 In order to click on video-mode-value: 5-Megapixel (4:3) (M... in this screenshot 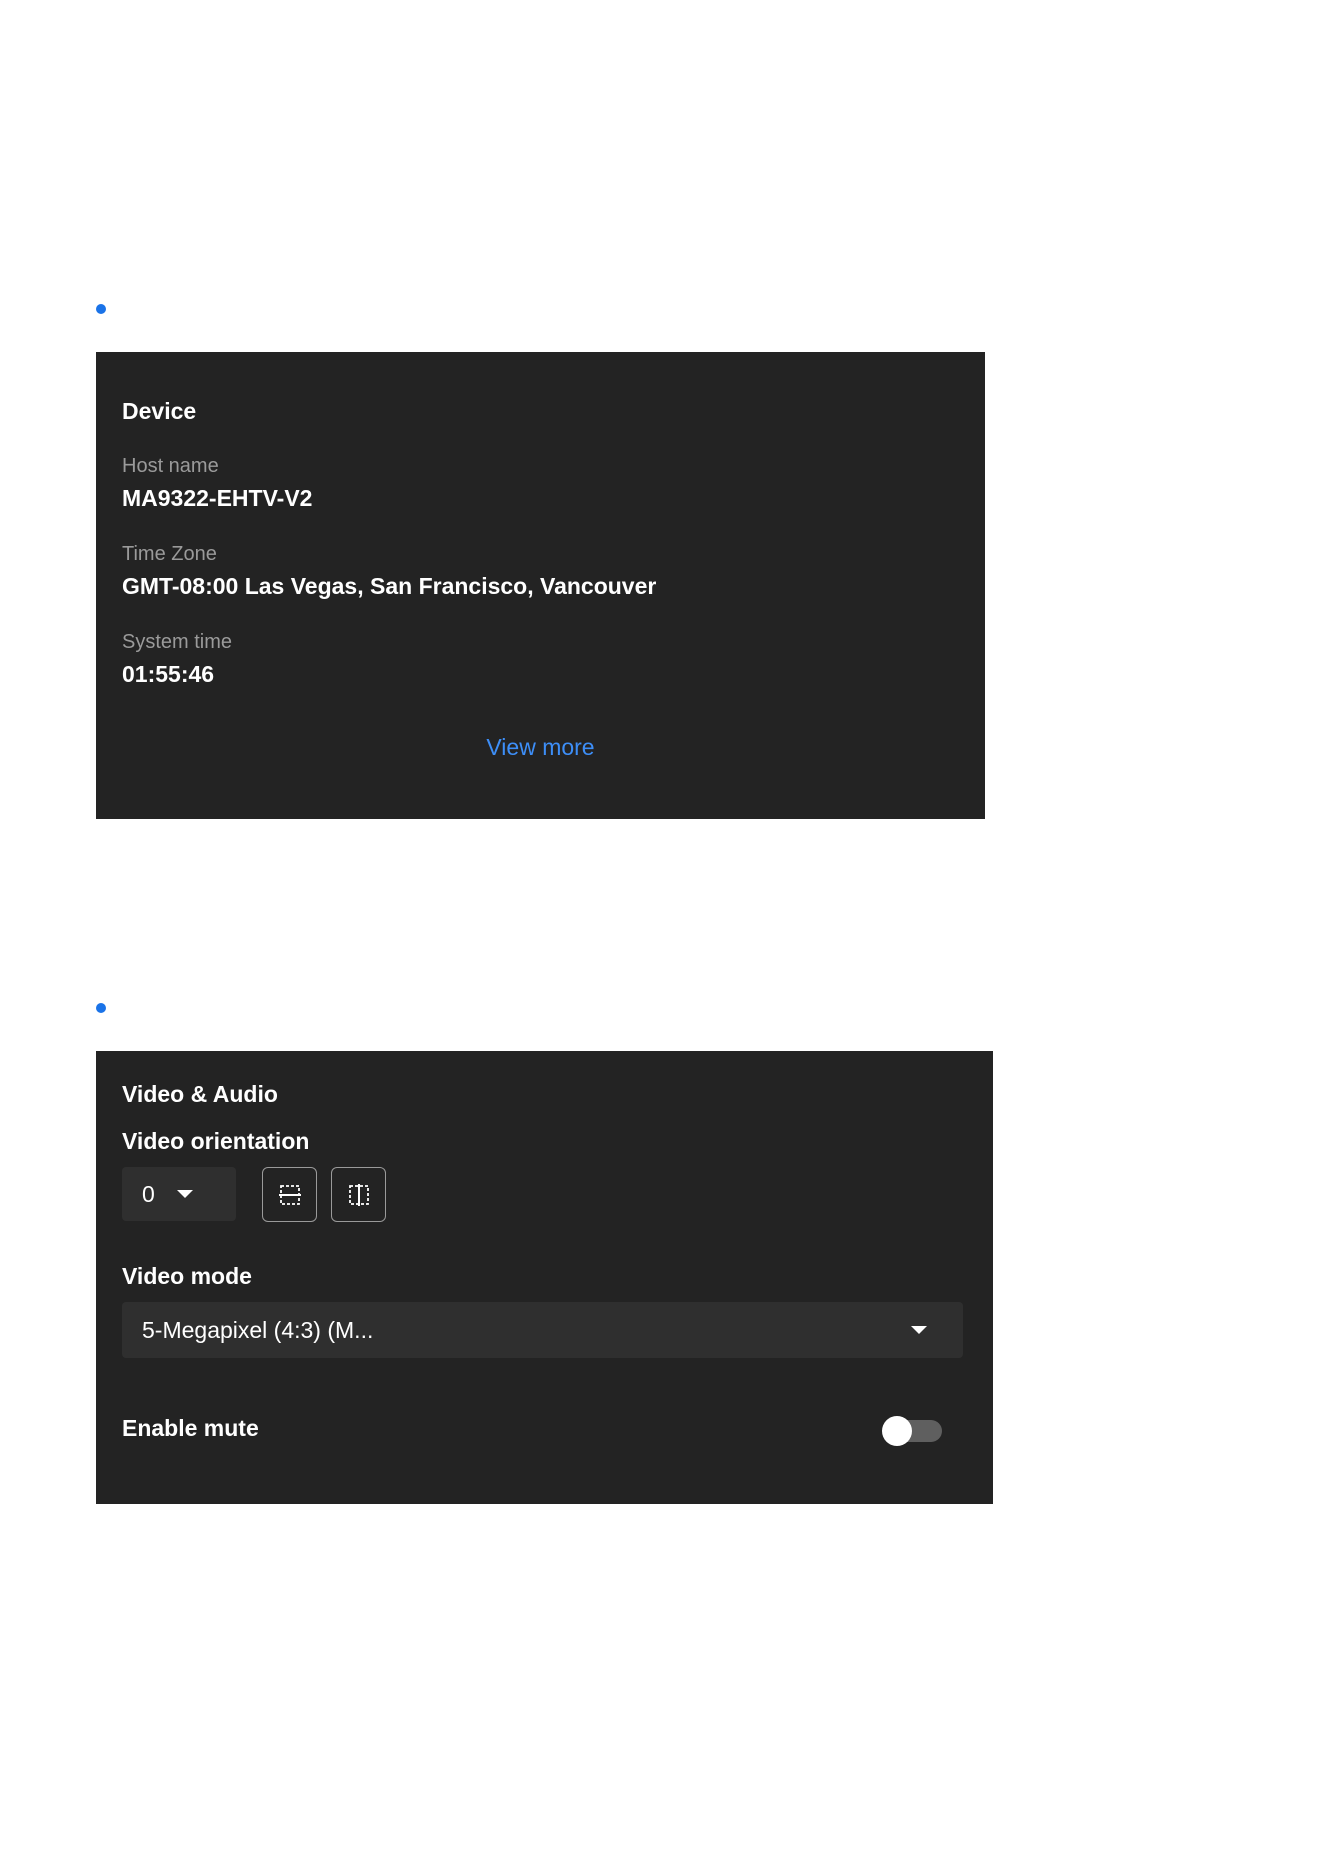, I will do `click(258, 1329)`.